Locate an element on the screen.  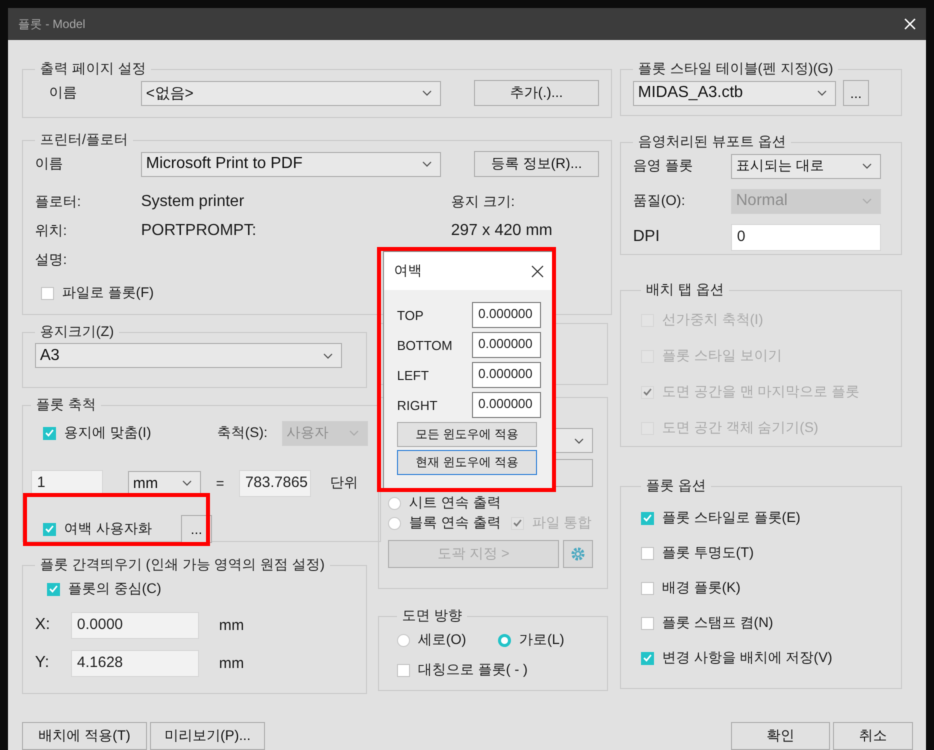
checkbox-label: 도면 공간 객체 숨기기(S) is located at coordinates (740, 428).